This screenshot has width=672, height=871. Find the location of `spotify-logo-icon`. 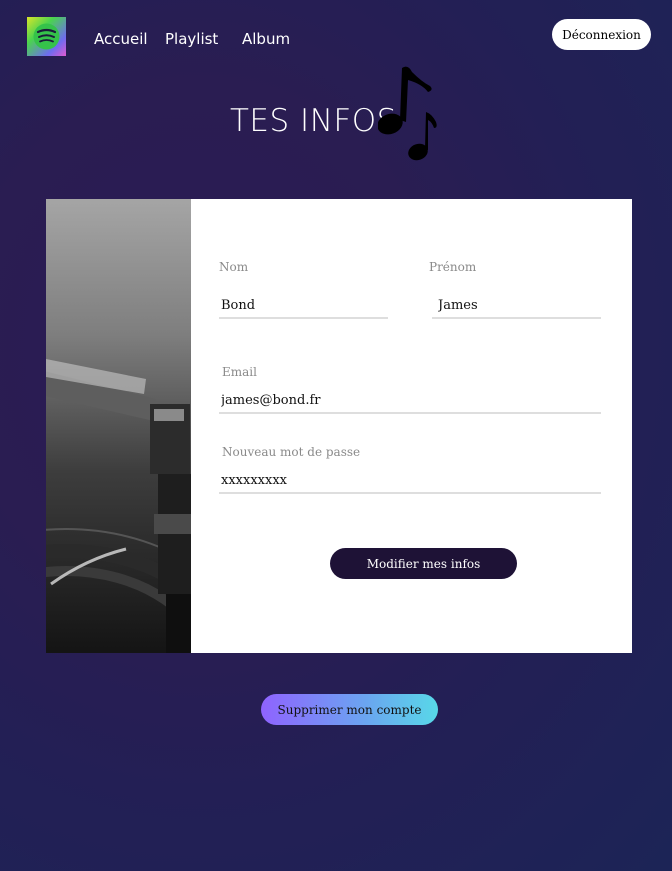

spotify-logo-icon is located at coordinates (46, 36).